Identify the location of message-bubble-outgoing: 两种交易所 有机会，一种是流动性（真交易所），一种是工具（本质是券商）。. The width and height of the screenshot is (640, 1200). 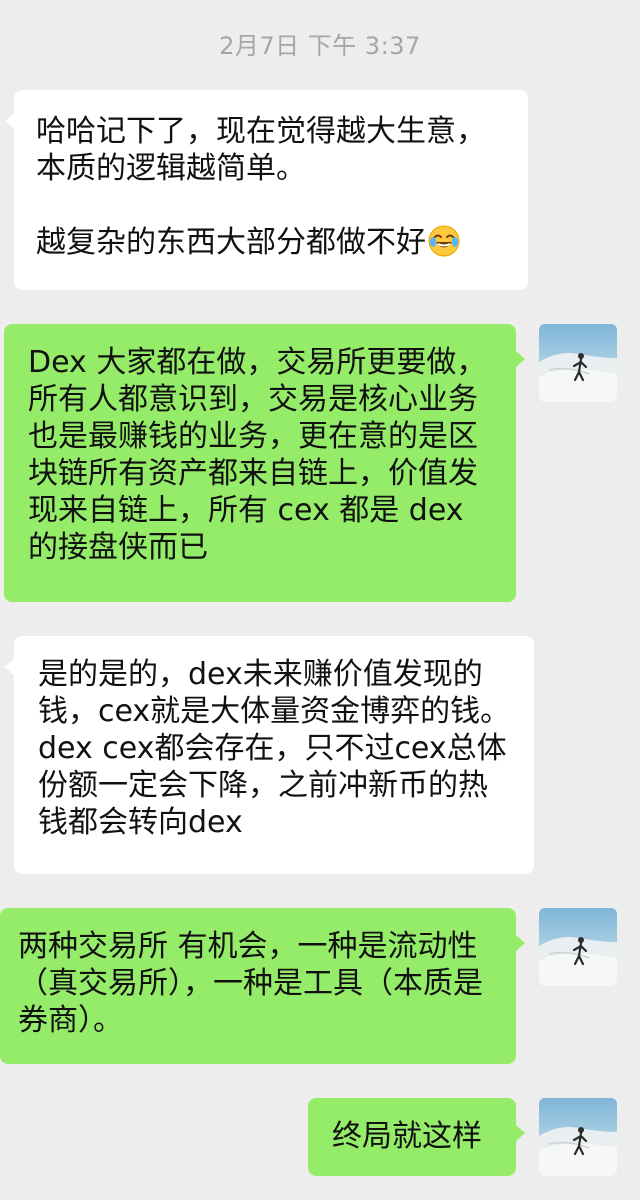
(262, 986).